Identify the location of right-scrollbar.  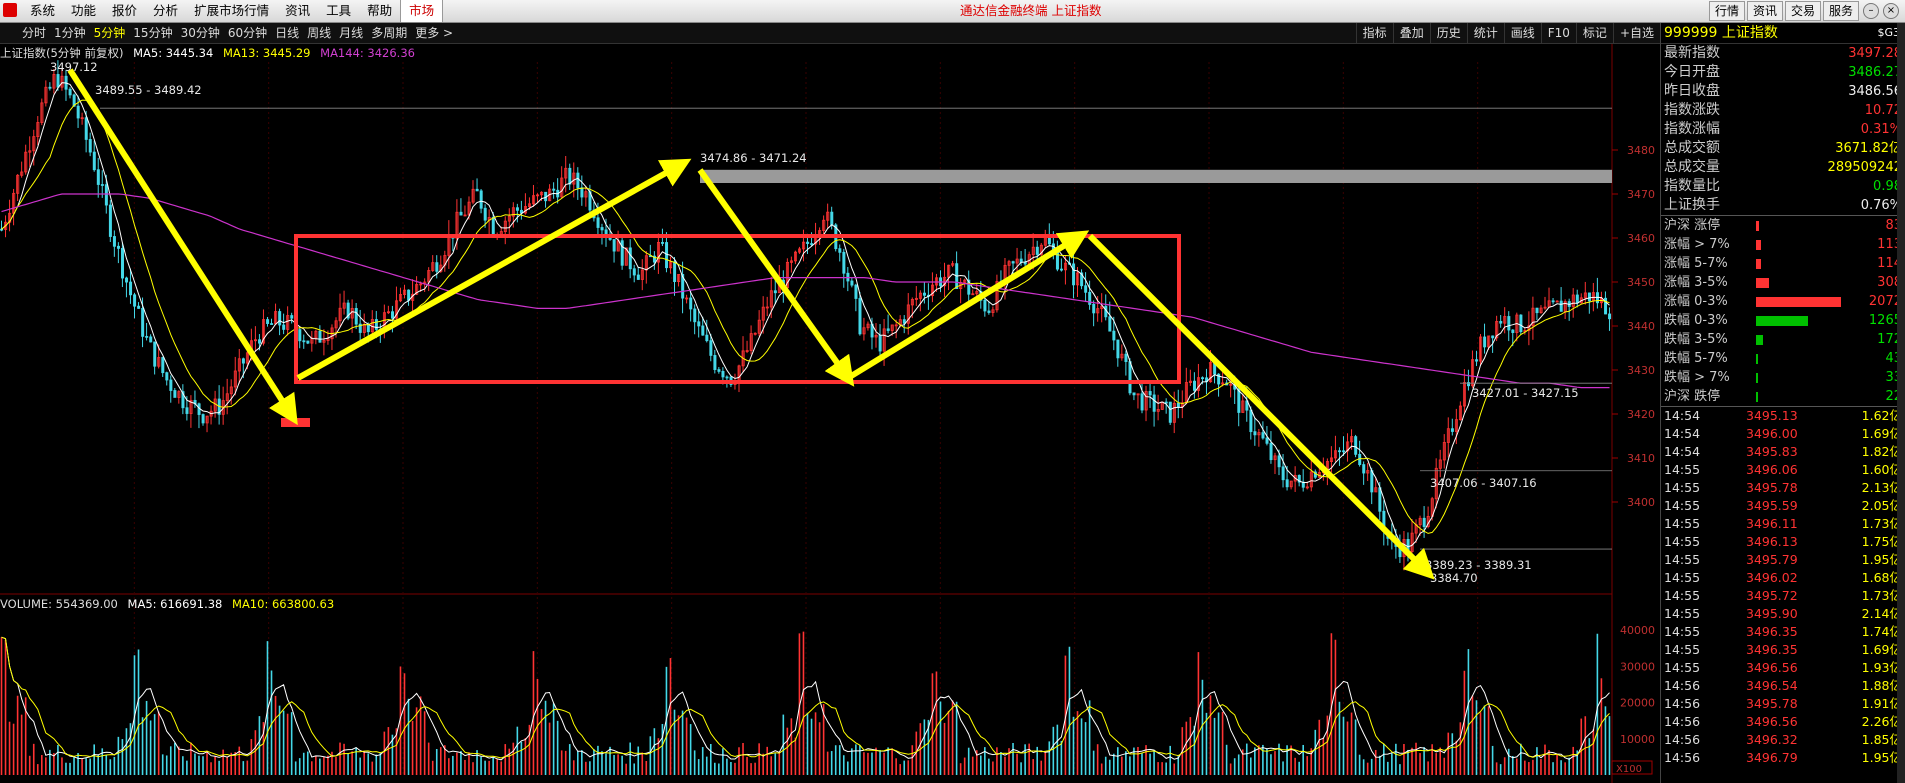
(1901, 403).